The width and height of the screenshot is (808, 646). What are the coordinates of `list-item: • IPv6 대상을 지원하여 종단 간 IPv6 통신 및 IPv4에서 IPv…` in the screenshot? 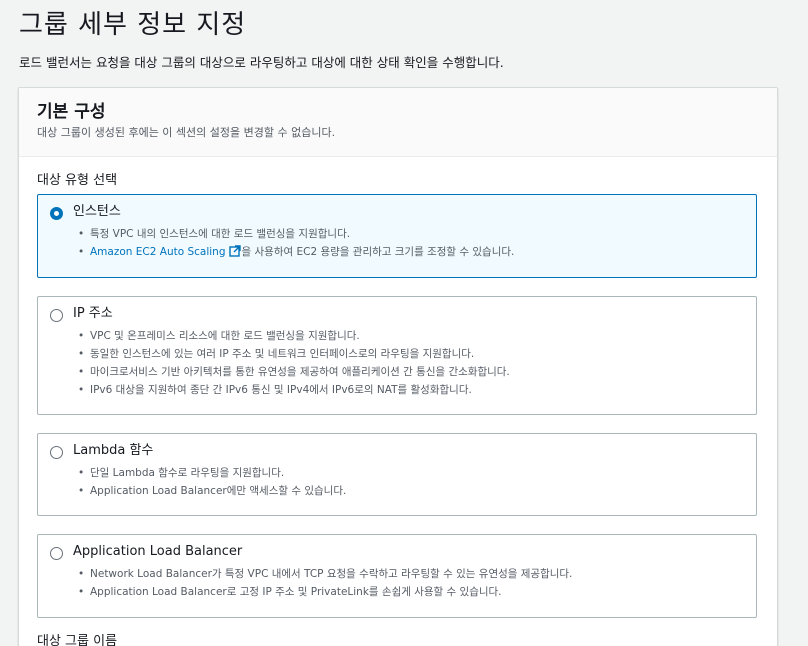 It's located at (293, 390).